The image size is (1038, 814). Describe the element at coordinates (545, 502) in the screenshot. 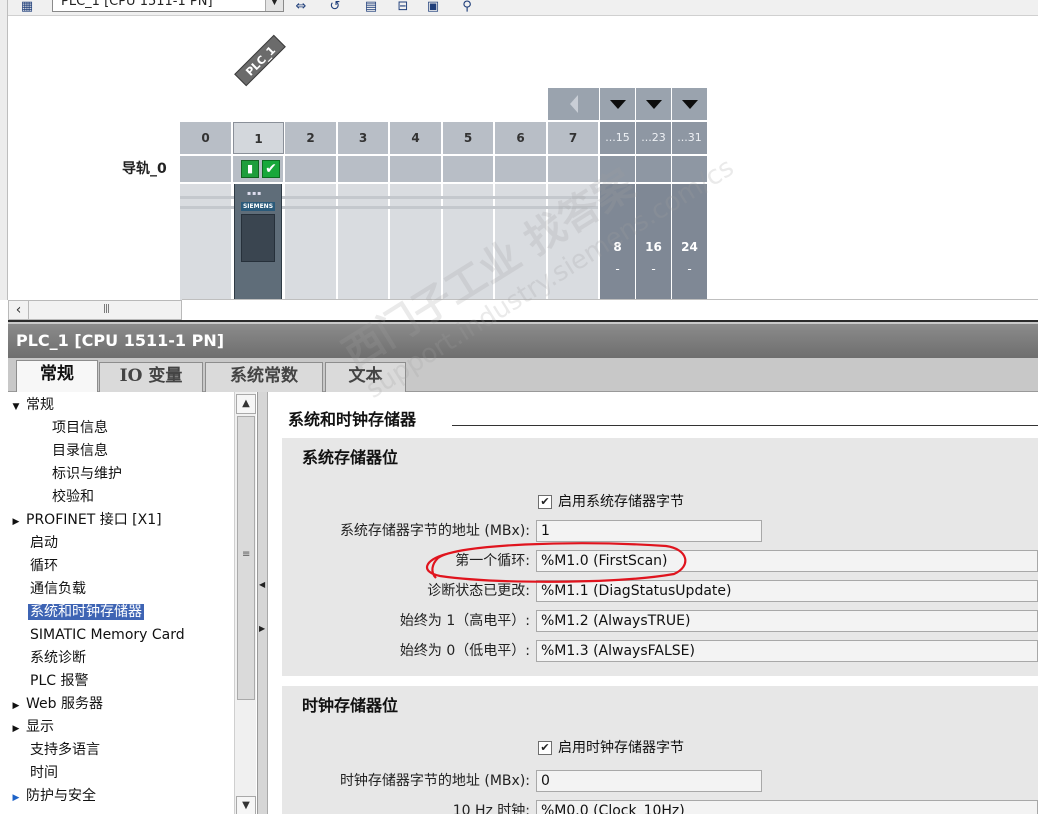

I see `enable-system-memory-checkbox: ✔` at that location.